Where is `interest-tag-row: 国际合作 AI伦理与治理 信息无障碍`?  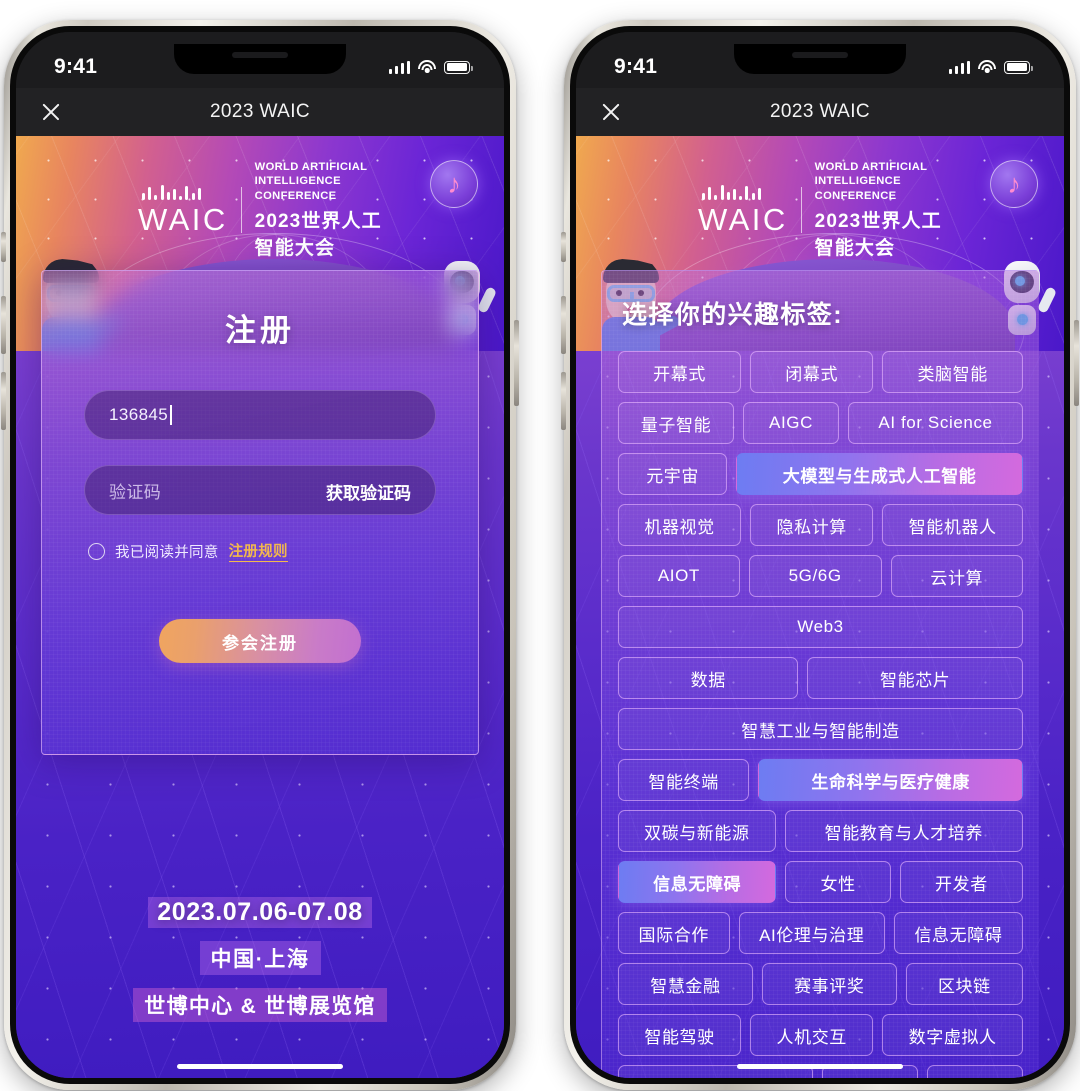 interest-tag-row: 国际合作 AI伦理与治理 信息无障碍 is located at coordinates (820, 933).